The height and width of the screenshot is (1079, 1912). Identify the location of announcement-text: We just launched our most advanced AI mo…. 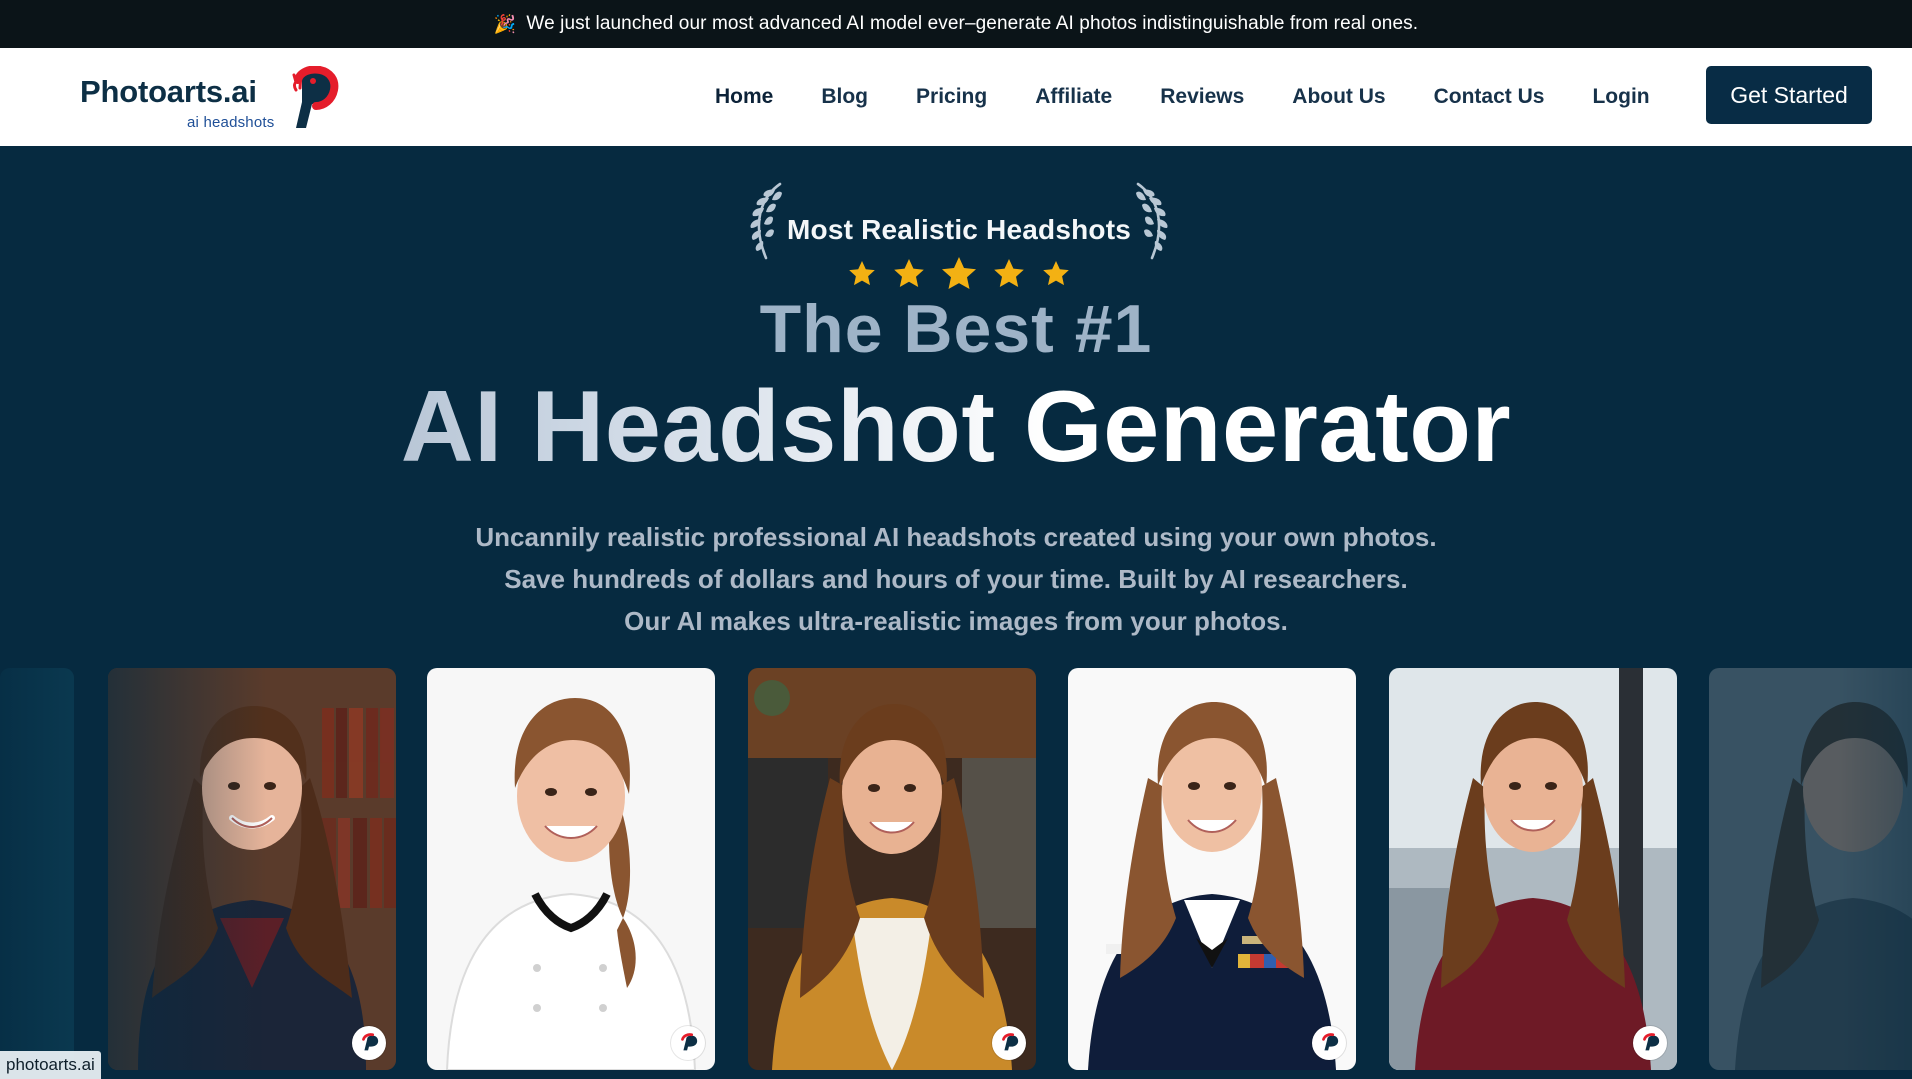
(972, 23).